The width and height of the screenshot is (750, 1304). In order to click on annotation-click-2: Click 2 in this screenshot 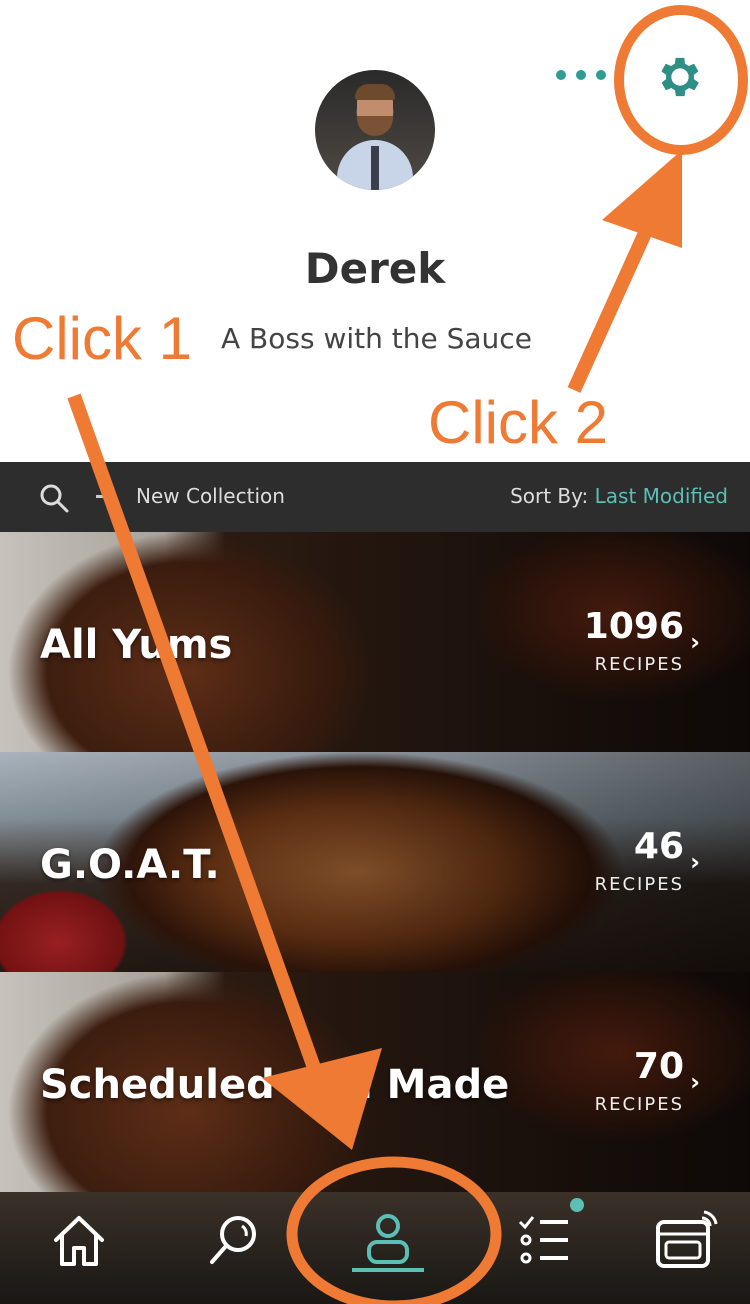, I will do `click(518, 422)`.